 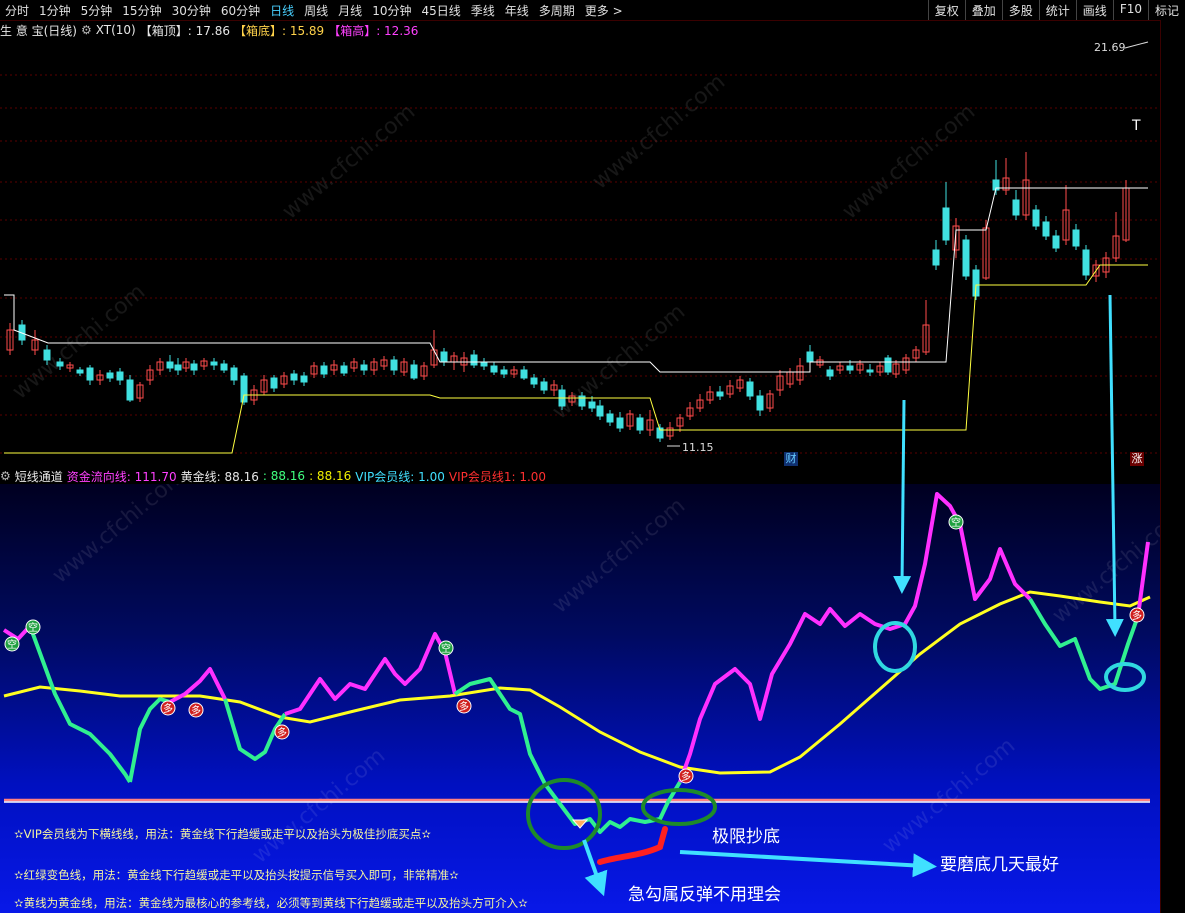 I want to click on period-tab: 季线, so click(x=483, y=10).